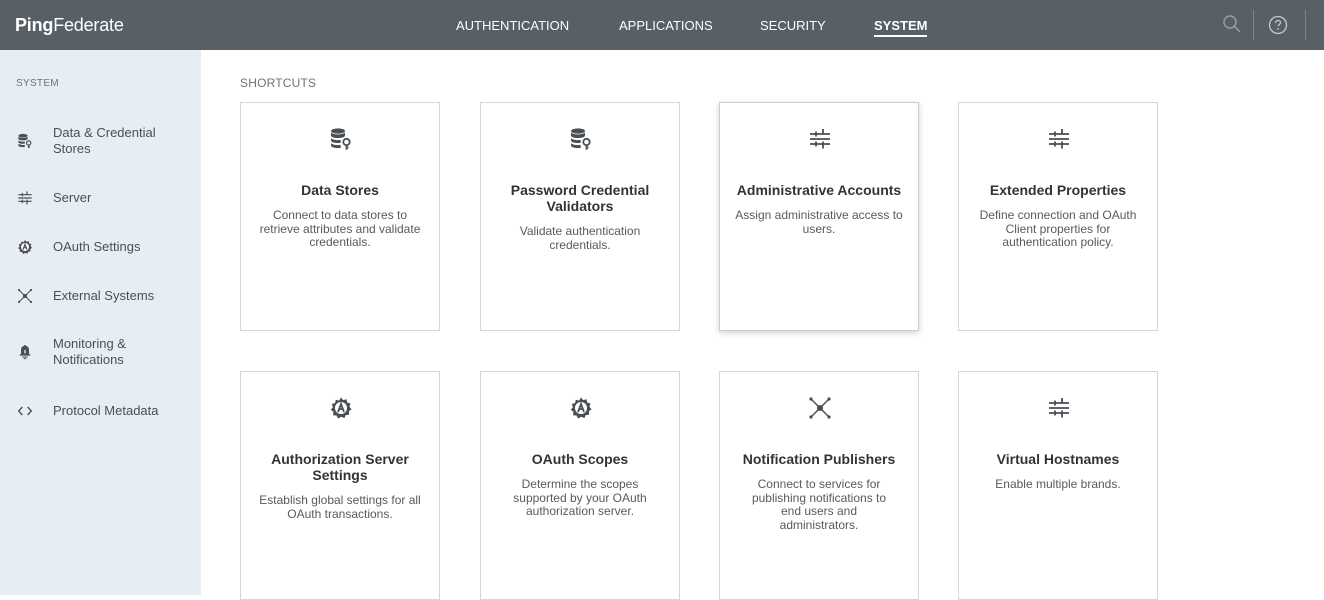  What do you see at coordinates (72, 197) in the screenshot?
I see `sidebar-item-label: Server` at bounding box center [72, 197].